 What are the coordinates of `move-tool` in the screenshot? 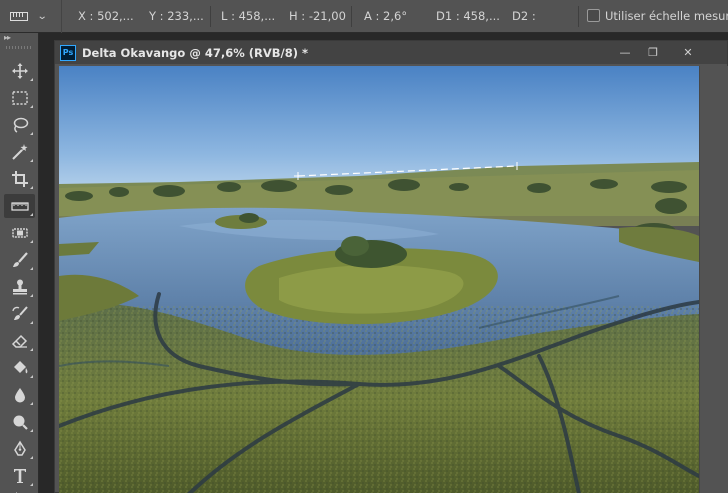 It's located at (19, 71).